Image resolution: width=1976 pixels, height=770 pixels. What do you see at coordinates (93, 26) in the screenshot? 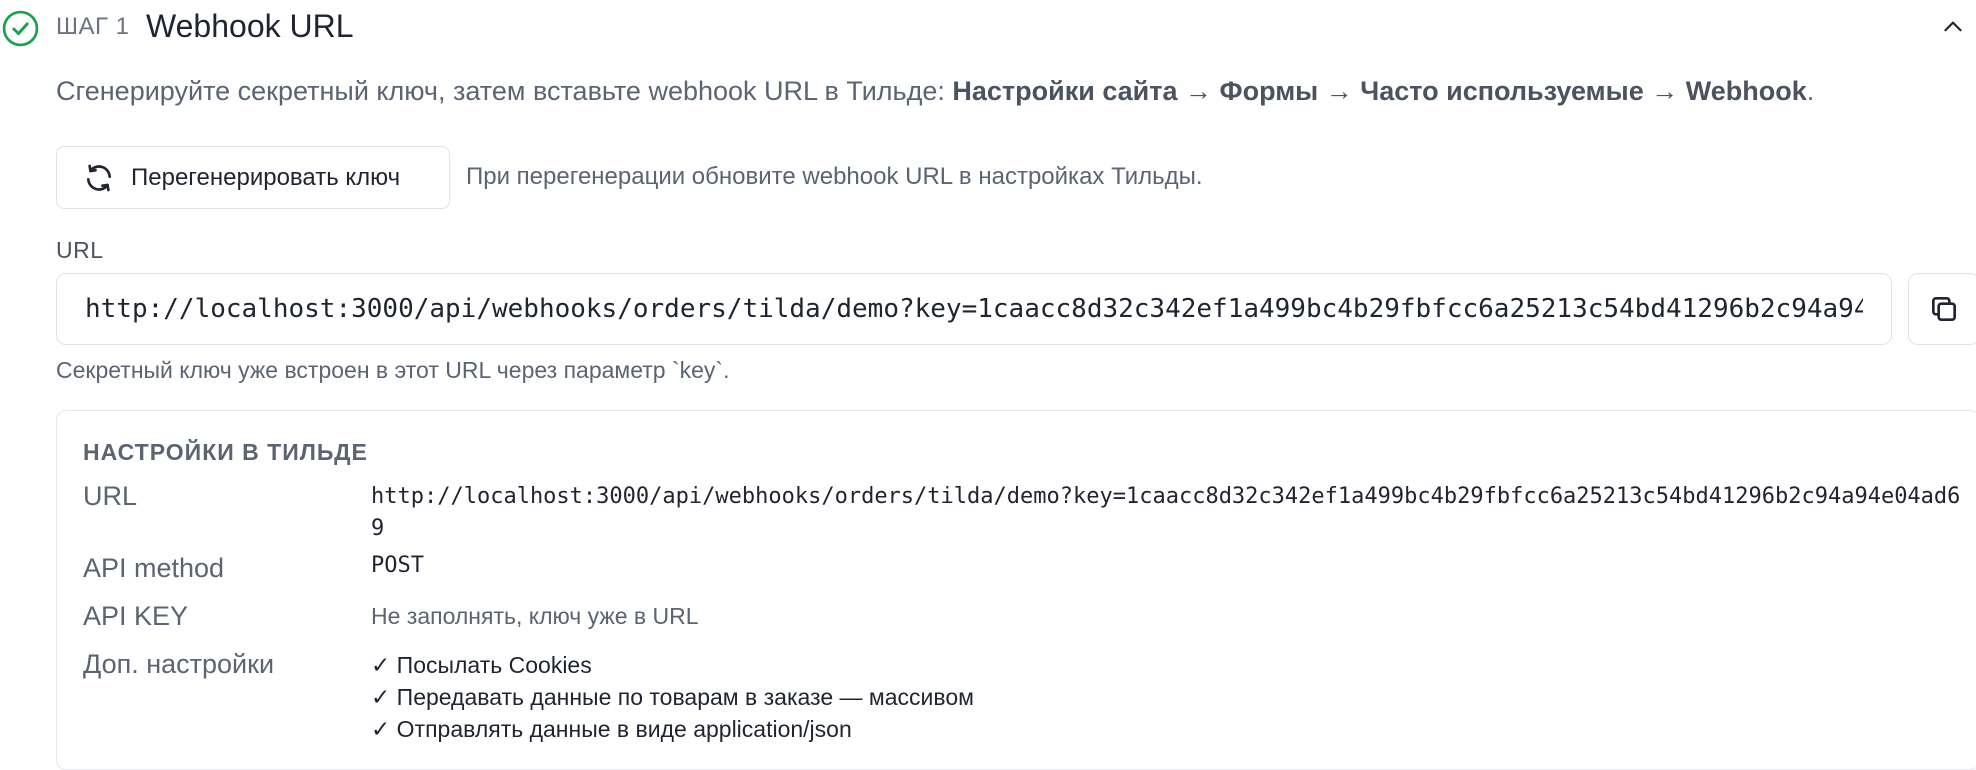
I see `step-label: ШАГ 1` at bounding box center [93, 26].